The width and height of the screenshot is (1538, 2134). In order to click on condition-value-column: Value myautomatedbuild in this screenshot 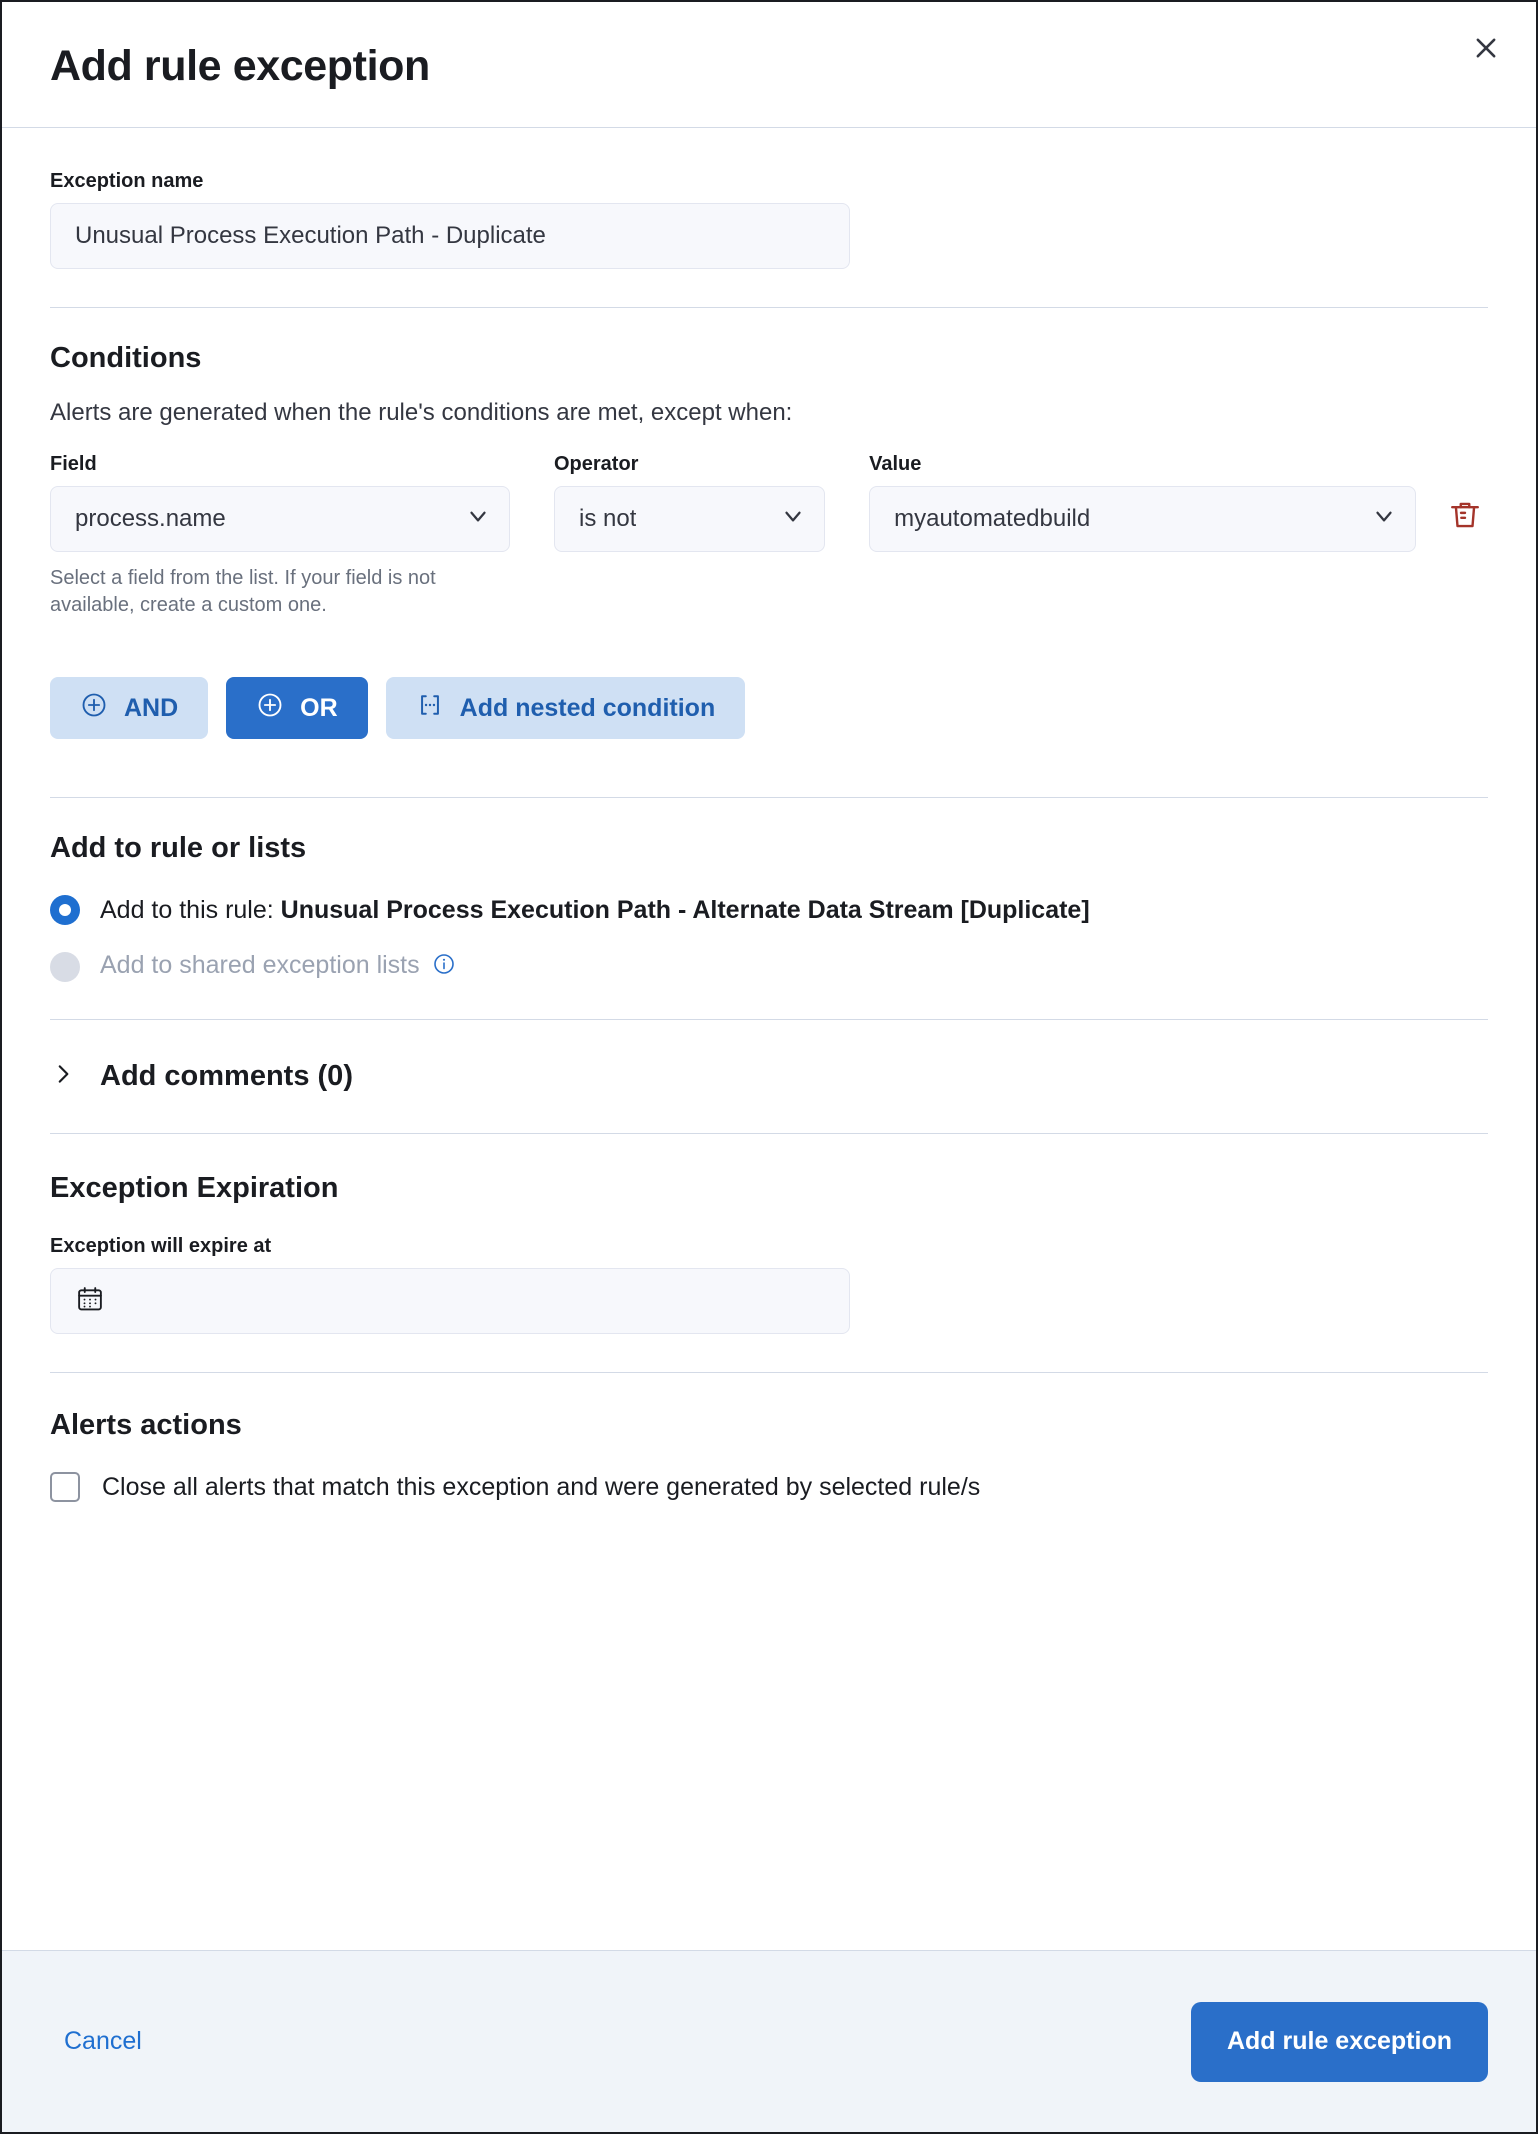, I will do `click(1142, 503)`.